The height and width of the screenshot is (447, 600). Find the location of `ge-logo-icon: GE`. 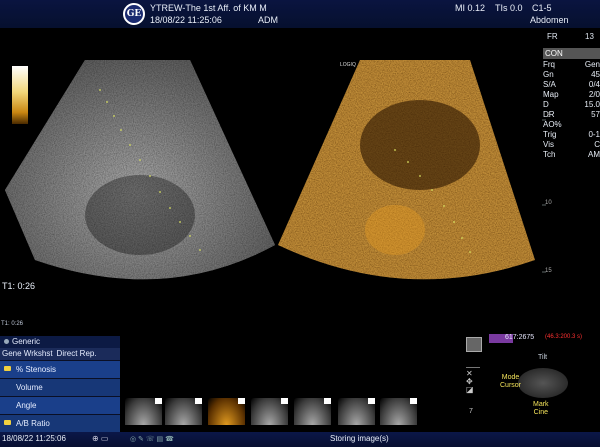

ge-logo-icon: GE is located at coordinates (134, 14).